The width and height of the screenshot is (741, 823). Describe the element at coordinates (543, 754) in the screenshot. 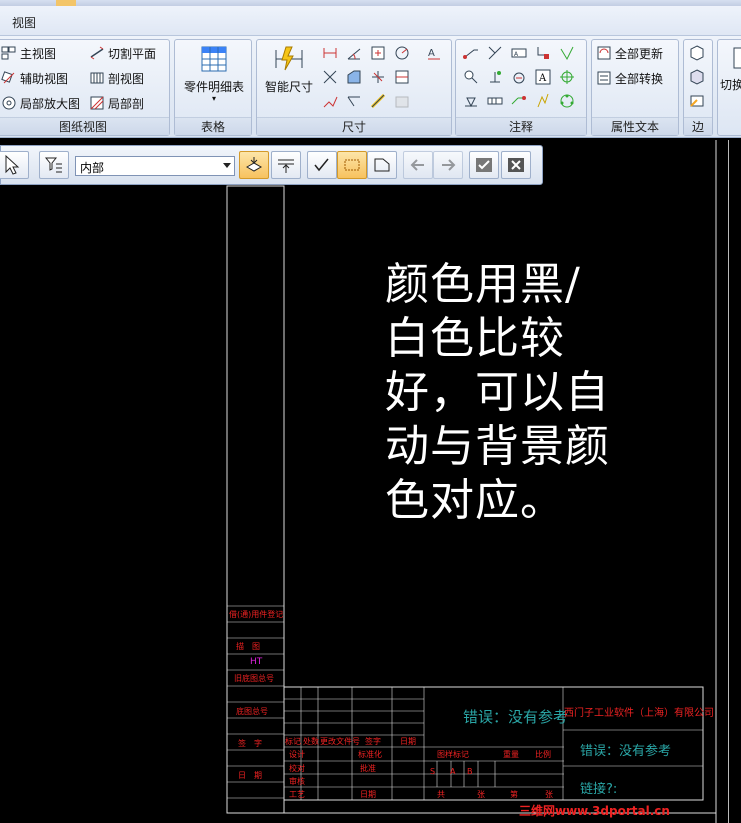

I see `title-block-header: 比例` at that location.